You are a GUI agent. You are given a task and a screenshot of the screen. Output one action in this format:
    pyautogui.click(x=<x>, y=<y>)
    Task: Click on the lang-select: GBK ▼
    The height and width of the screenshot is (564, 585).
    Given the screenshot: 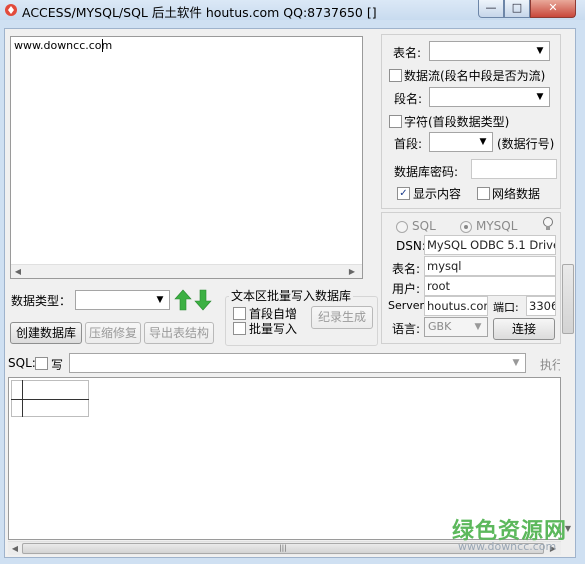 What is the action you would take?
    pyautogui.click(x=456, y=327)
    